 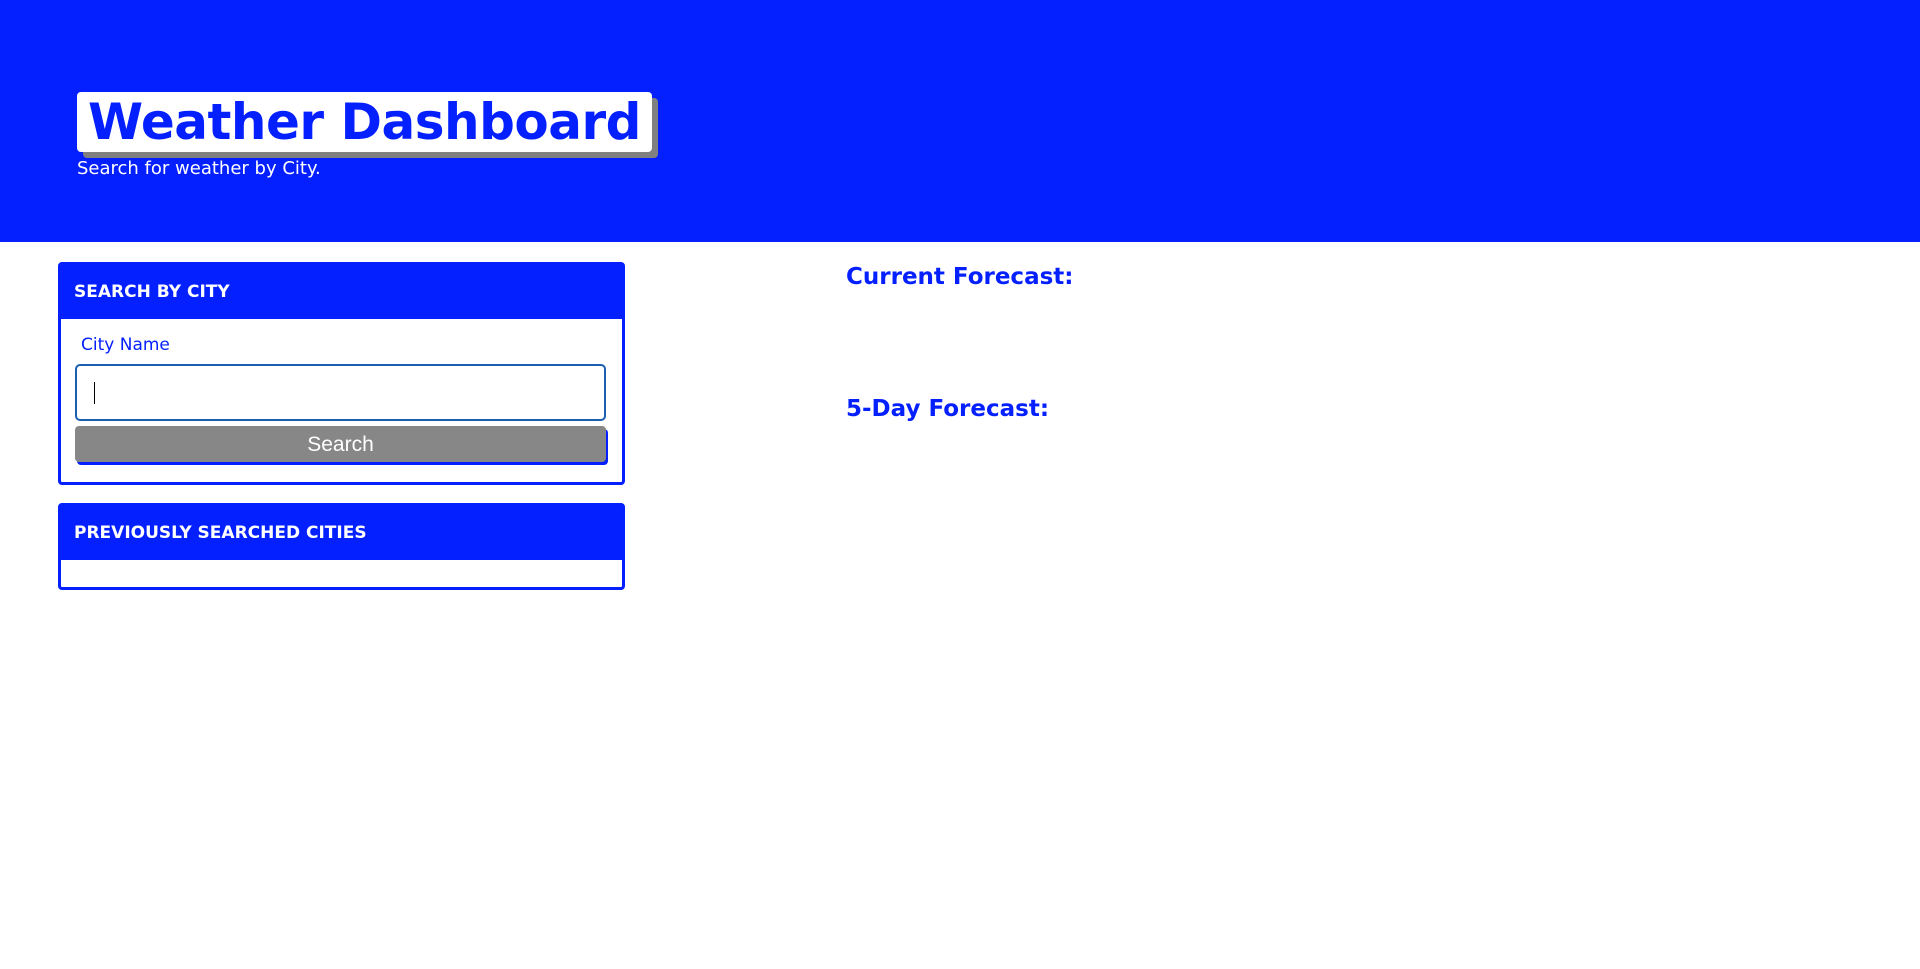 What do you see at coordinates (340, 444) in the screenshot?
I see `search-button: Search` at bounding box center [340, 444].